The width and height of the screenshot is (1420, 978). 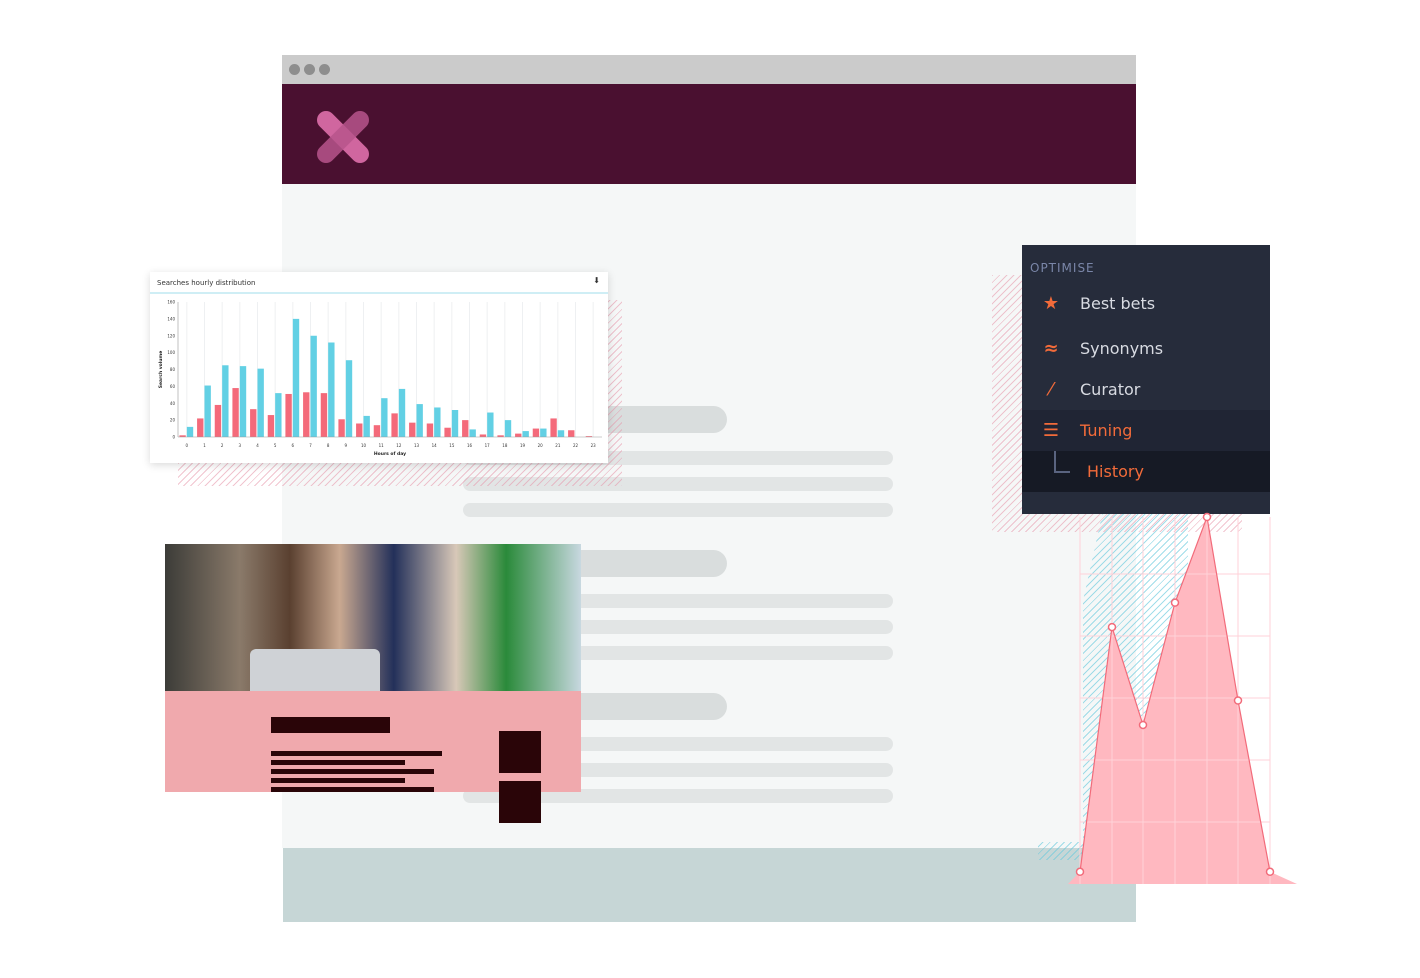 What do you see at coordinates (257, 445) in the screenshot?
I see `x-tick-label: 4` at bounding box center [257, 445].